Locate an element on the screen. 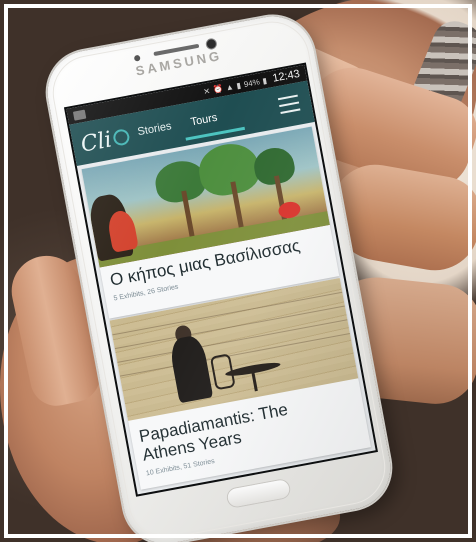 The width and height of the screenshot is (476, 542). logo-text: Cli is located at coordinates (96, 142).